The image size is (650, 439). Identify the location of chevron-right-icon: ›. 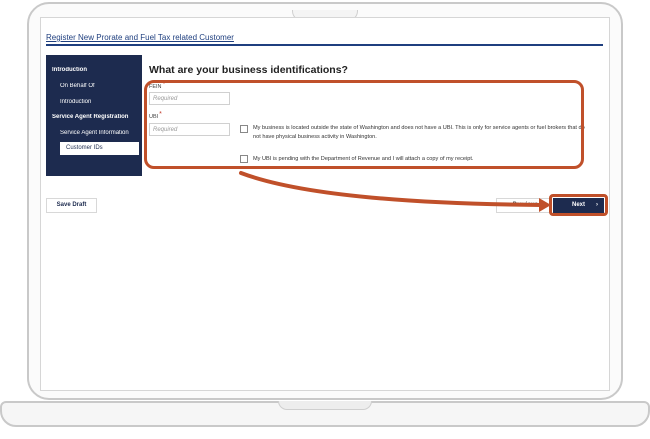
(597, 205).